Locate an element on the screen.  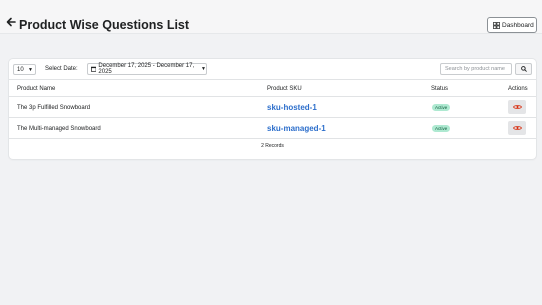
search-button is located at coordinates (523, 69).